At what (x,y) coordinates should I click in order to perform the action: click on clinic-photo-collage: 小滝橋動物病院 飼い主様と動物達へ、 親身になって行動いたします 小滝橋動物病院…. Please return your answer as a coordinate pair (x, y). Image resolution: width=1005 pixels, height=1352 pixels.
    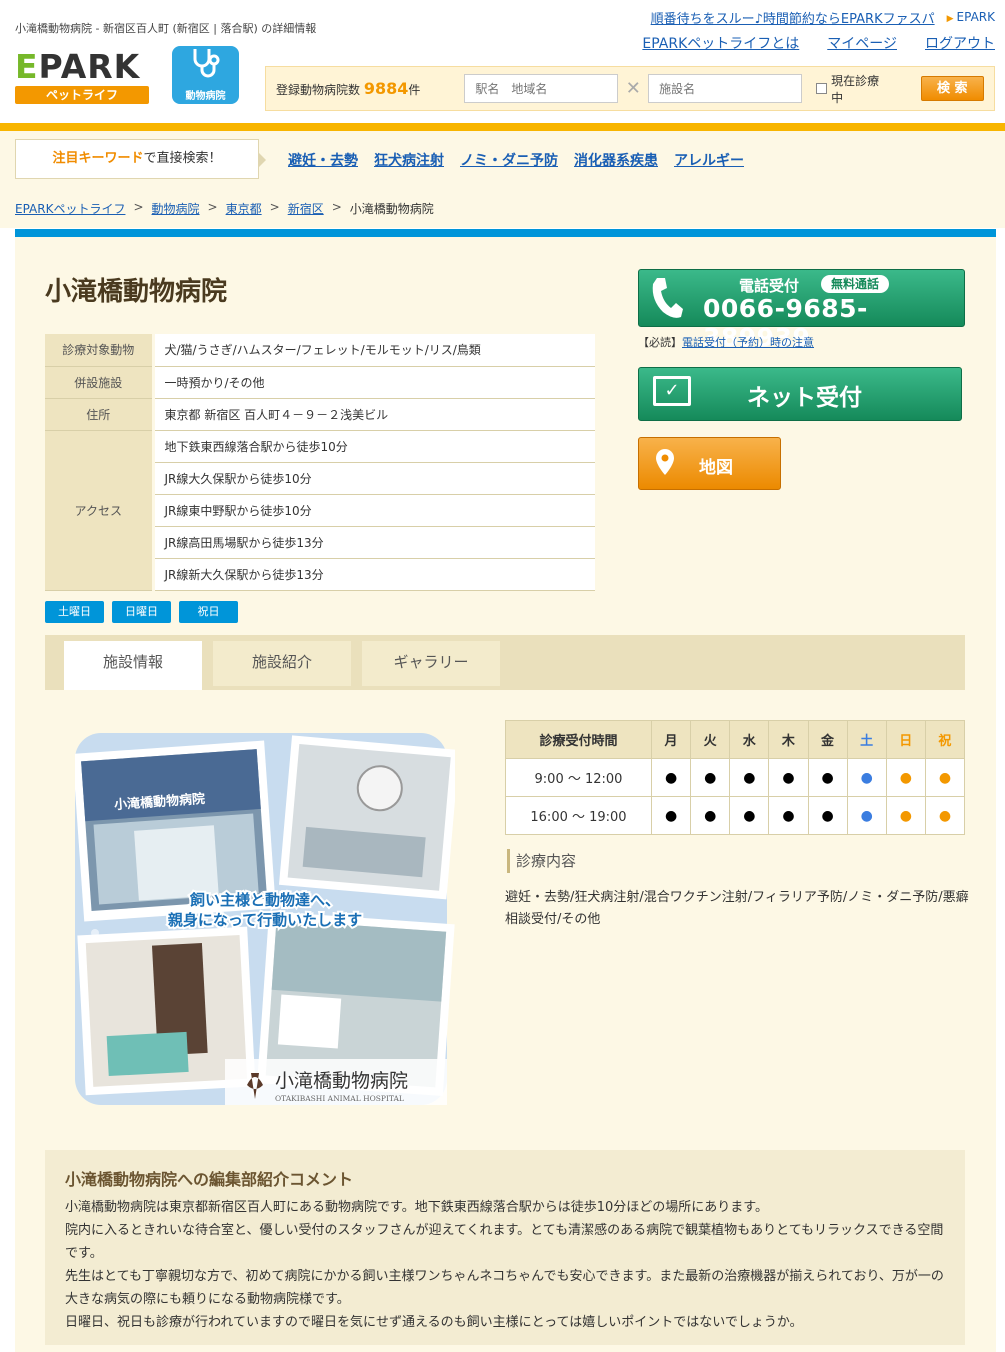
    Looking at the image, I should click on (266, 923).